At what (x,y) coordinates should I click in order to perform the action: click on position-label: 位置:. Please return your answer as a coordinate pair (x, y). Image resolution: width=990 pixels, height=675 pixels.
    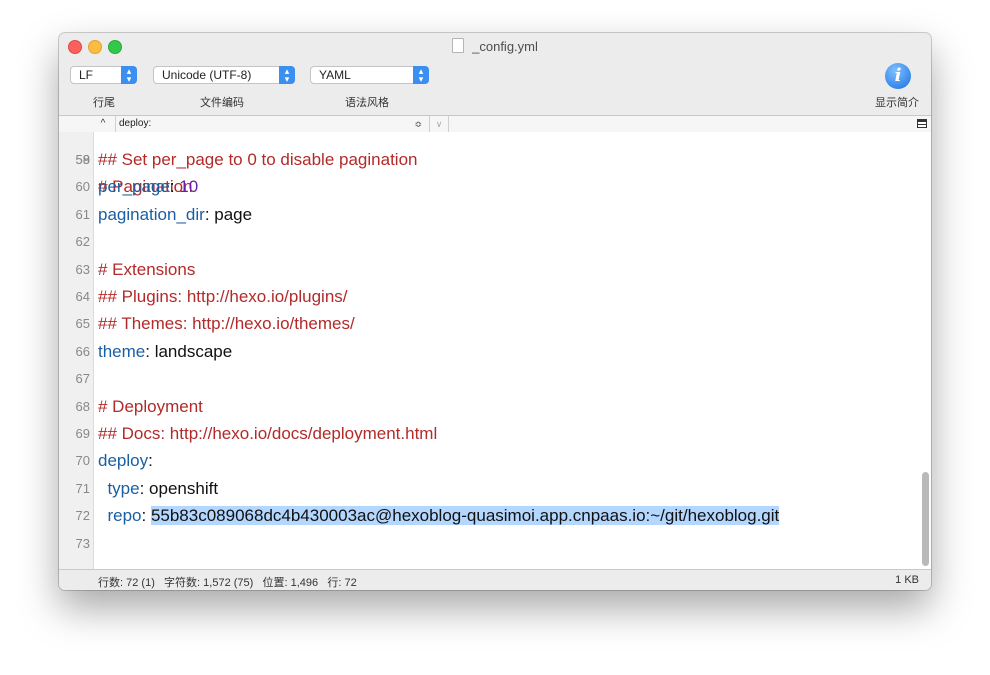
    Looking at the image, I should click on (275, 583).